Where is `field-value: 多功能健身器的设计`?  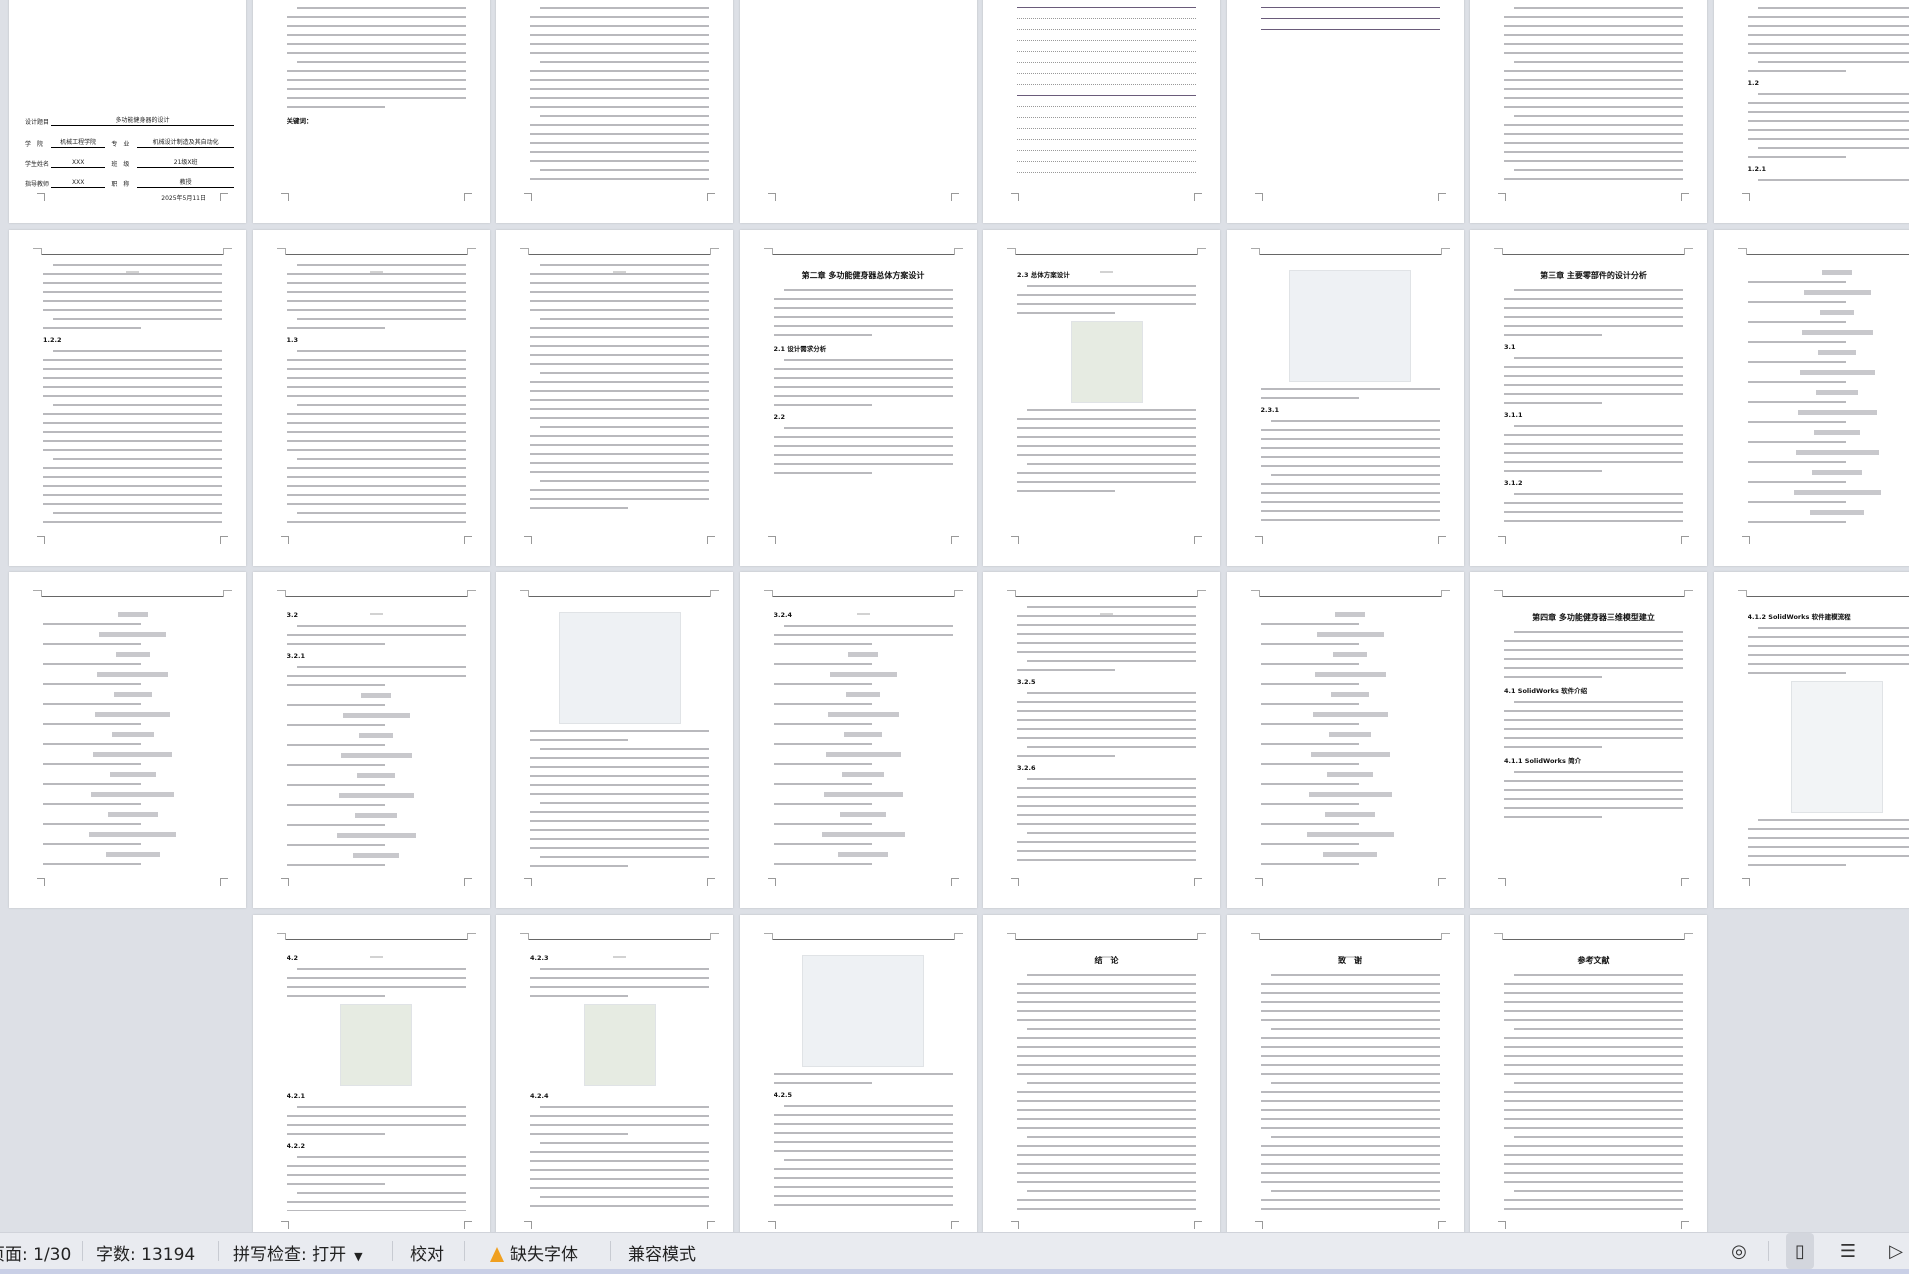
field-value: 多功能健身器的设计 is located at coordinates (142, 120).